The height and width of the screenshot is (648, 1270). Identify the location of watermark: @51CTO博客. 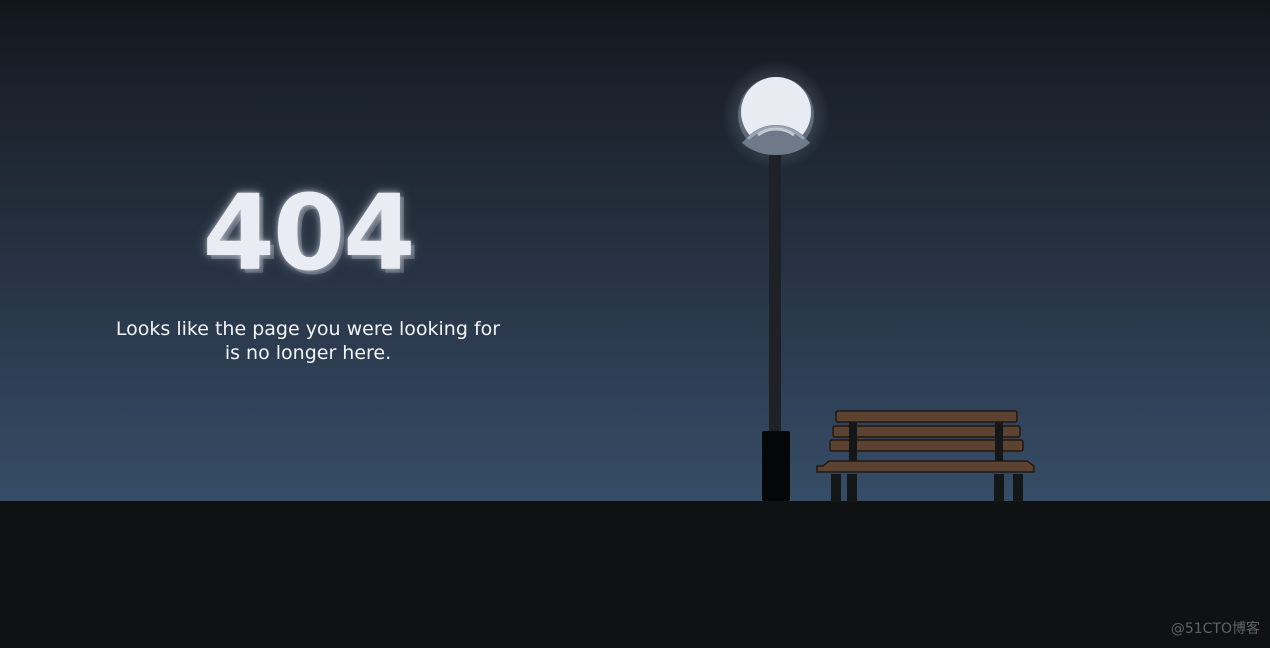
(1215, 629).